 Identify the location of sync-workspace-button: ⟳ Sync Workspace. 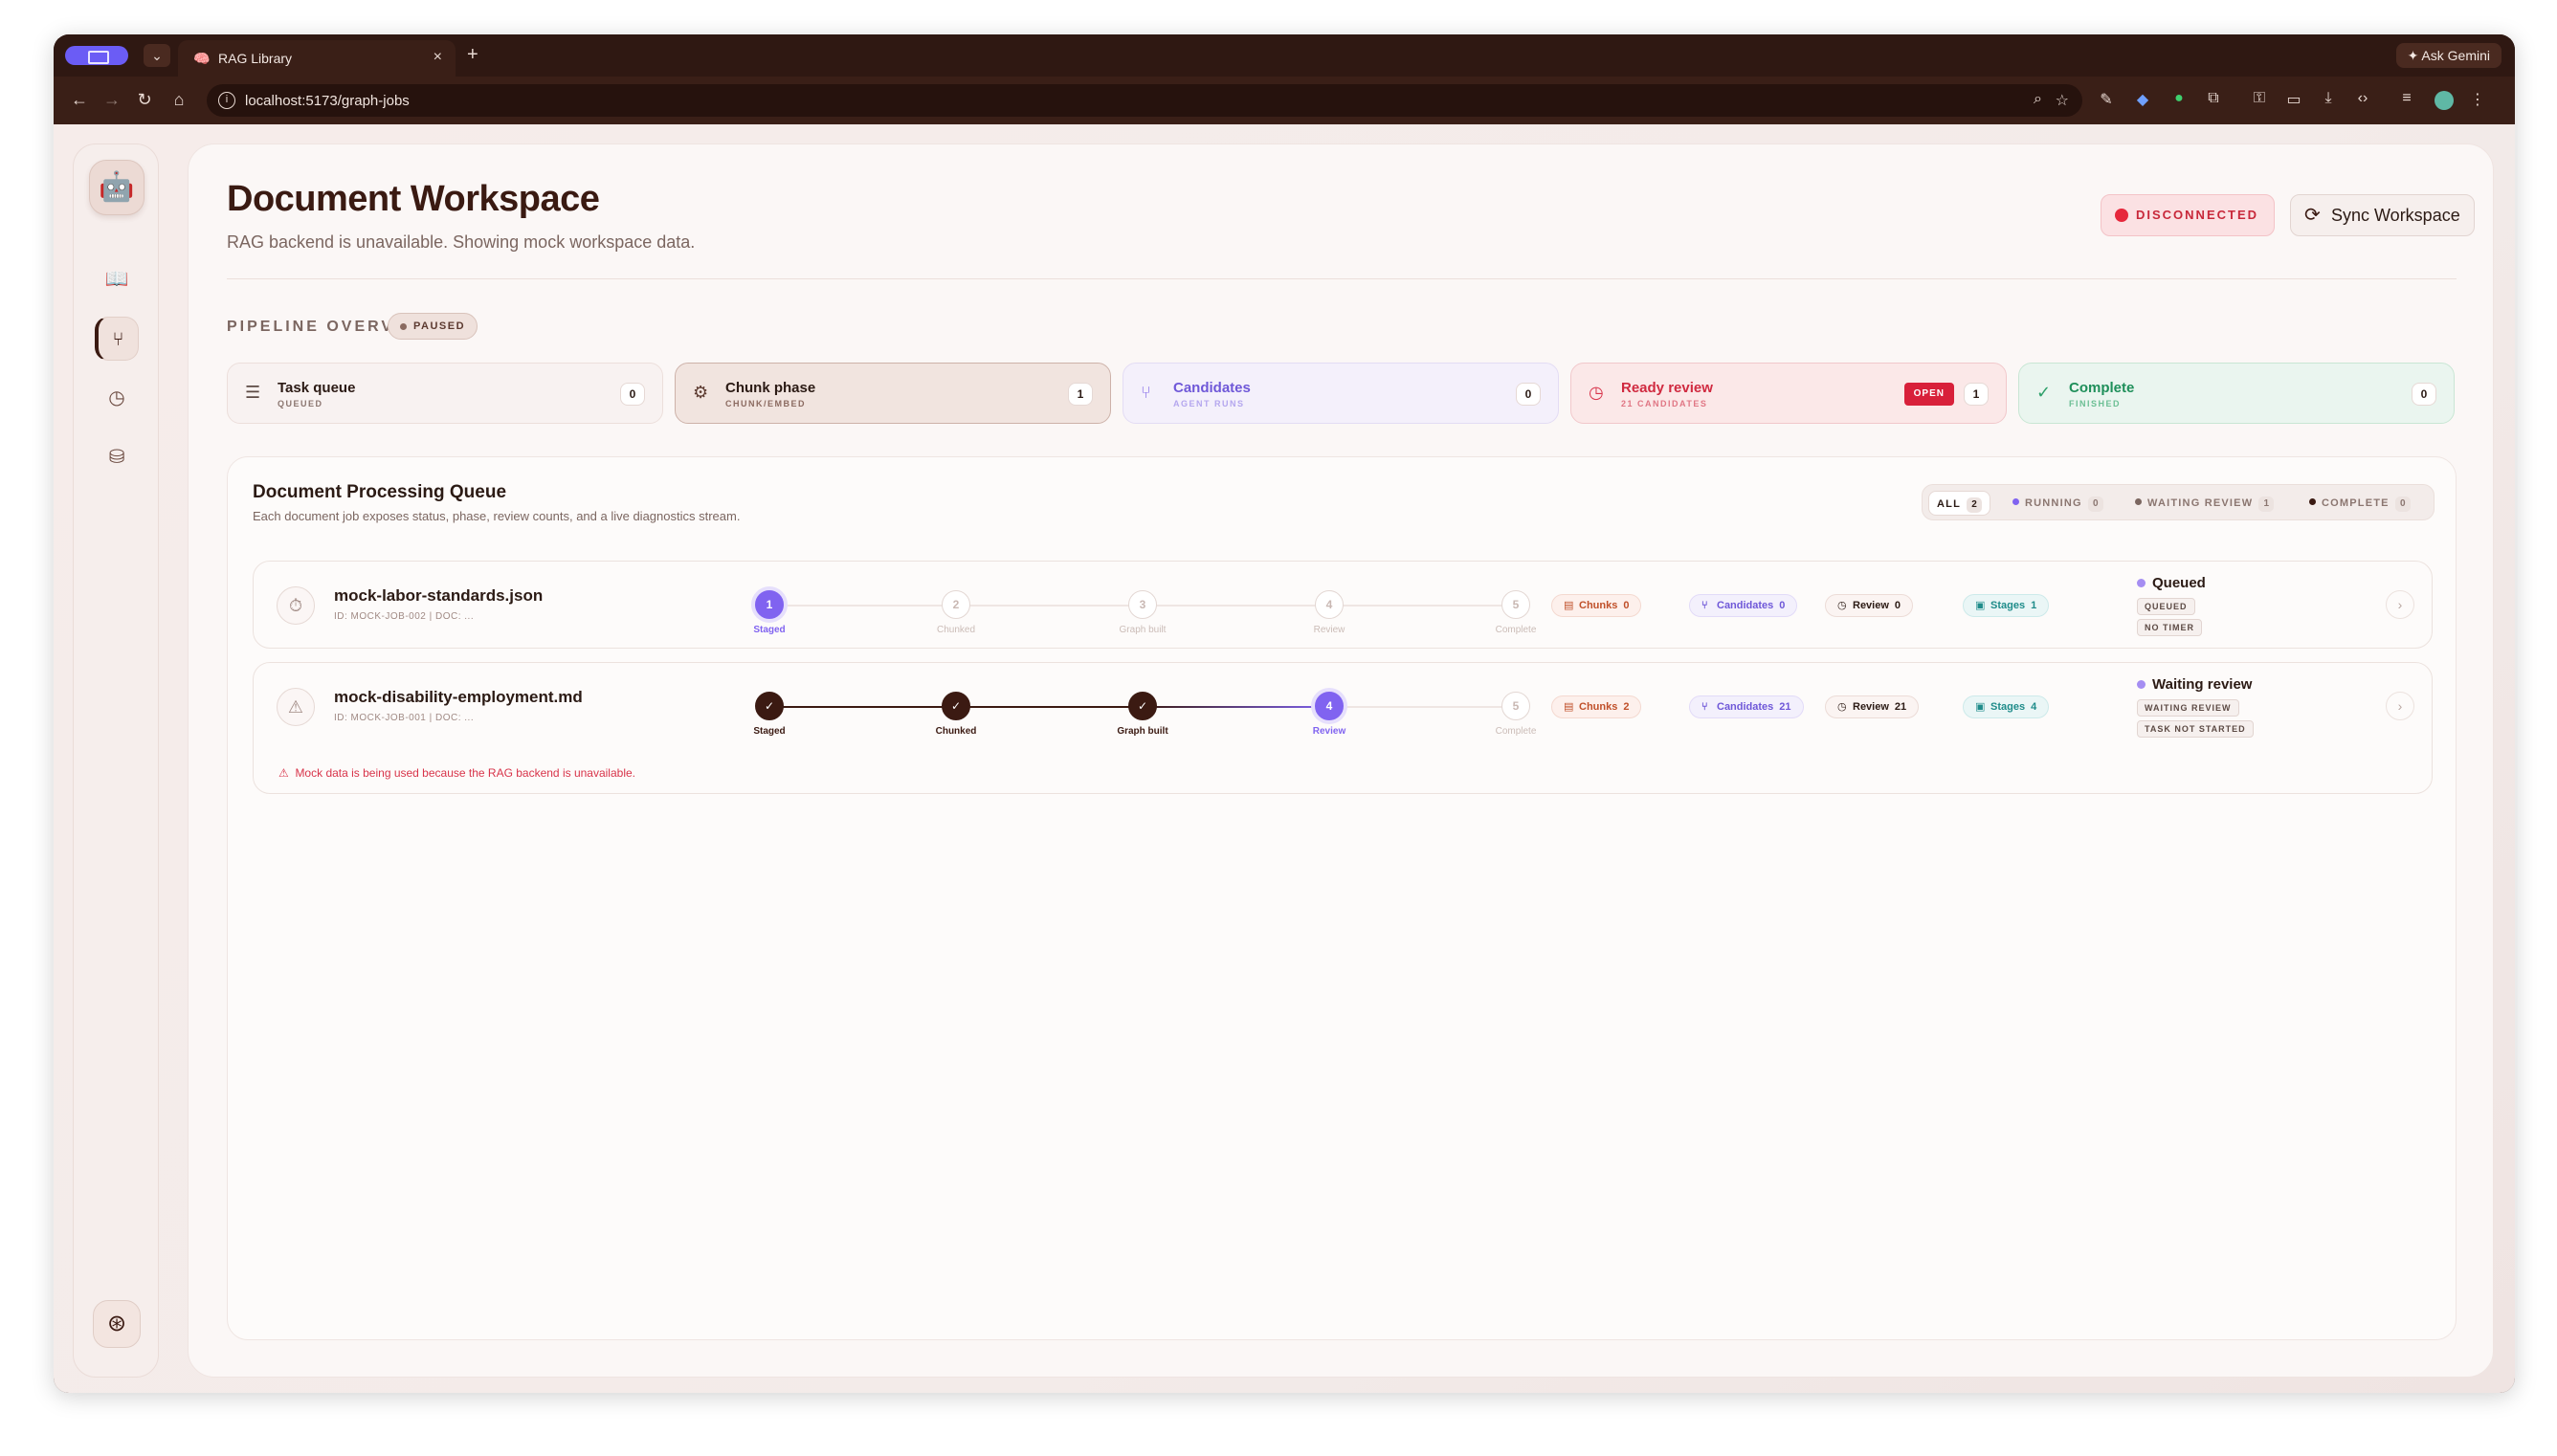
(2382, 215).